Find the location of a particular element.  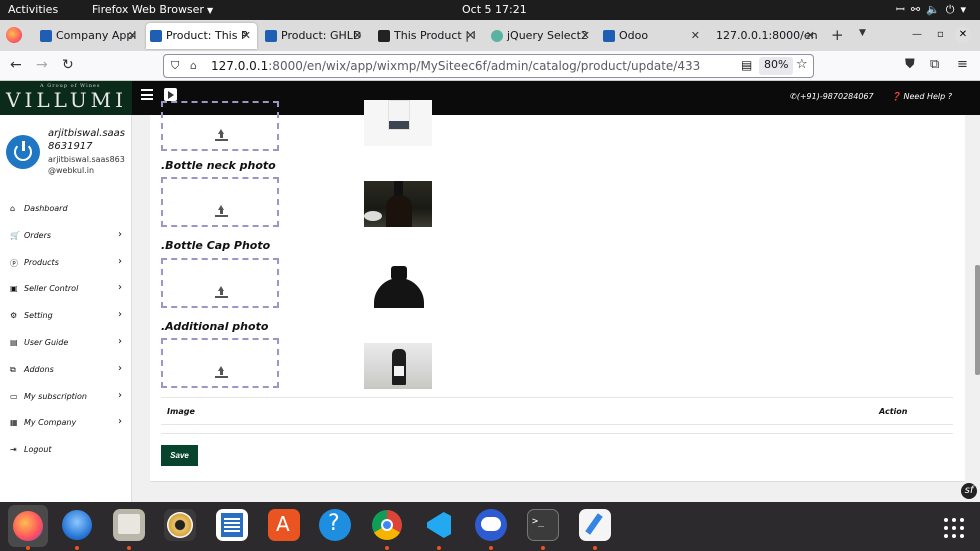

upload-dropzone-bottle-cap is located at coordinates (220, 283).